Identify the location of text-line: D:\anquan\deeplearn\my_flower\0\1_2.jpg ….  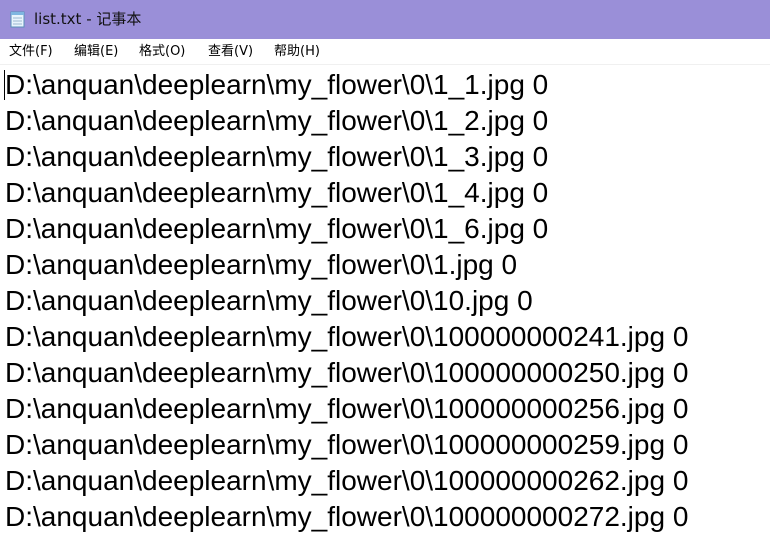
(276, 121).